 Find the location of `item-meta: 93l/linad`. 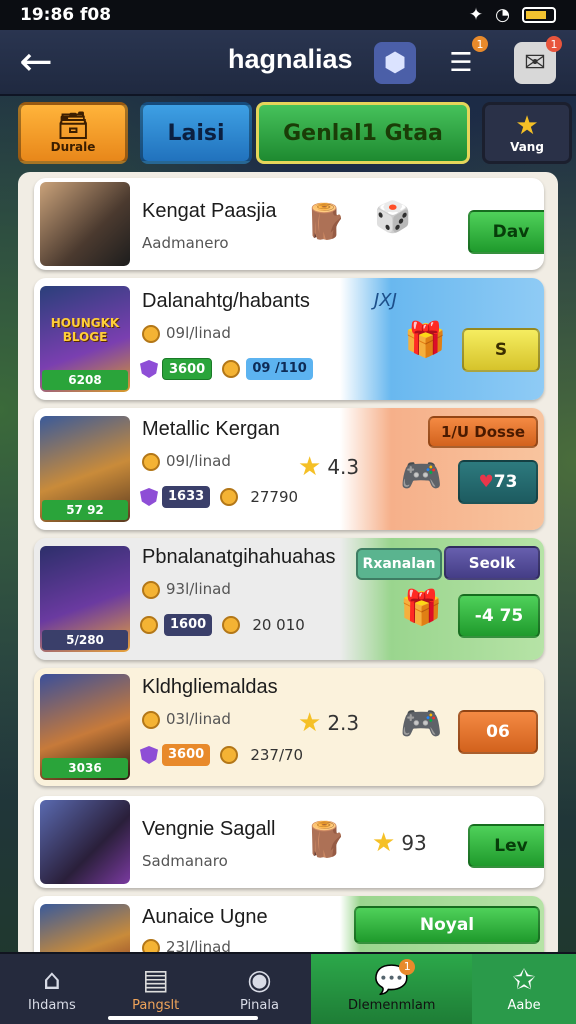

item-meta: 93l/linad is located at coordinates (186, 589).